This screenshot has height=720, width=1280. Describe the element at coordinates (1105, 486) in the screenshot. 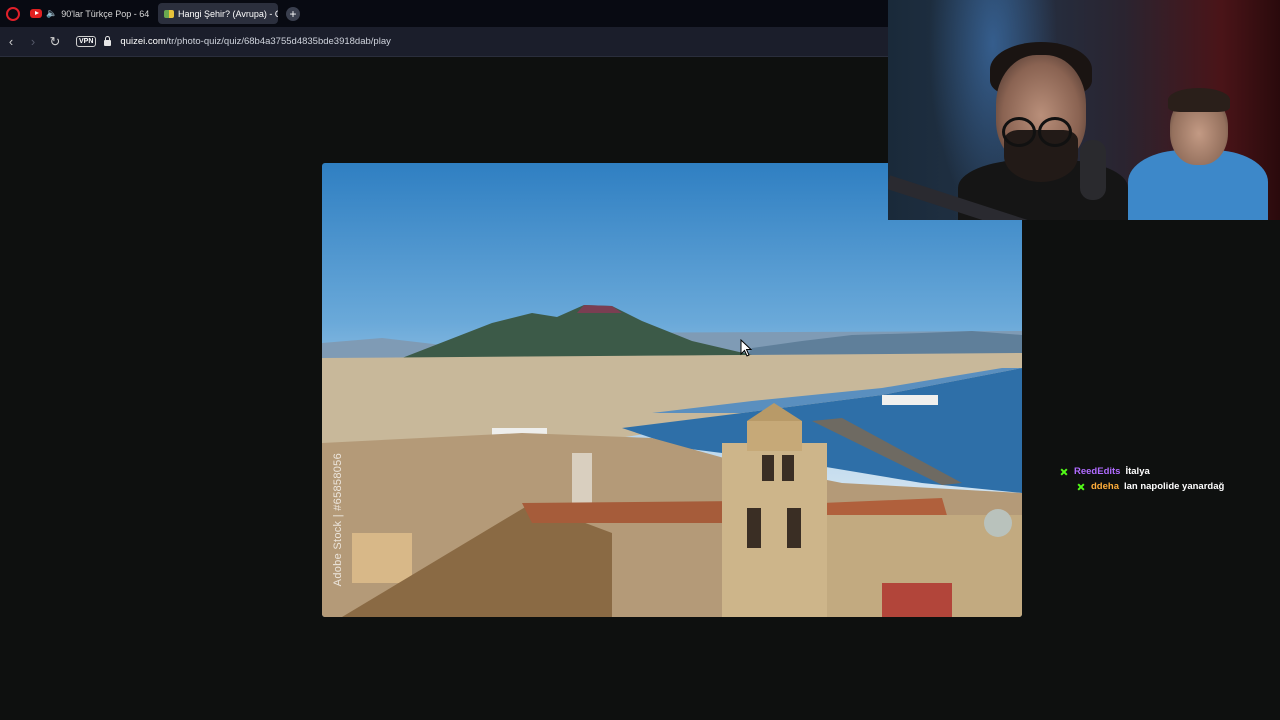

I see `chat-username: ddeha` at that location.